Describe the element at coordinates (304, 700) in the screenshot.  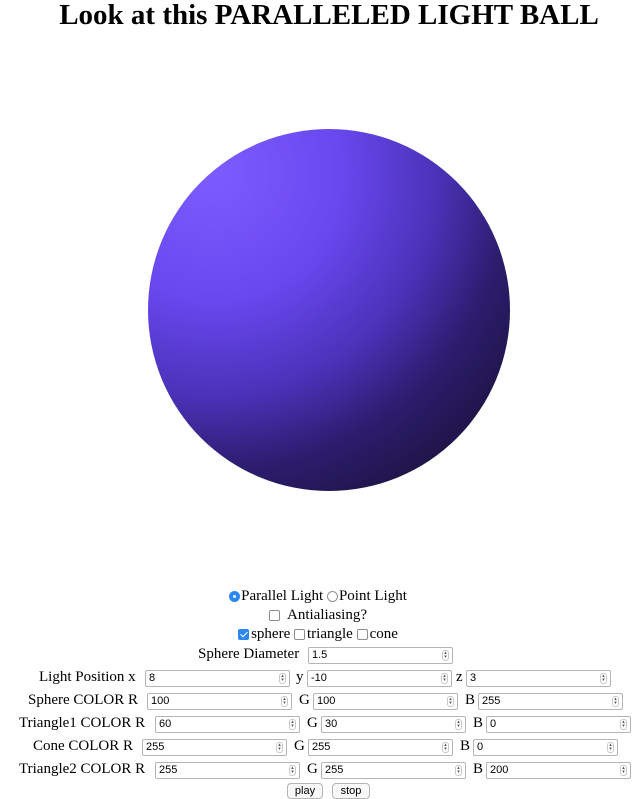
I see `sphere-color-g-label: G` at that location.